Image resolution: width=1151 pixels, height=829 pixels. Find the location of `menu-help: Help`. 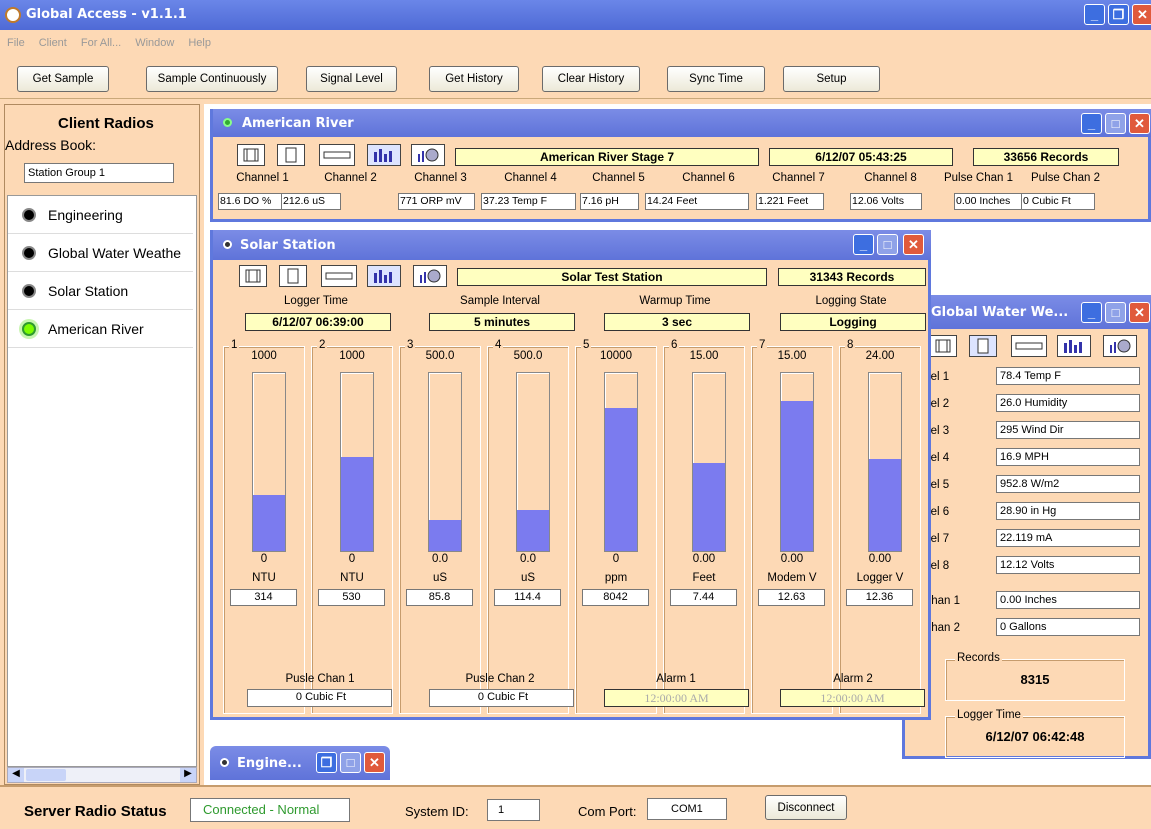

menu-help: Help is located at coordinates (199, 43).